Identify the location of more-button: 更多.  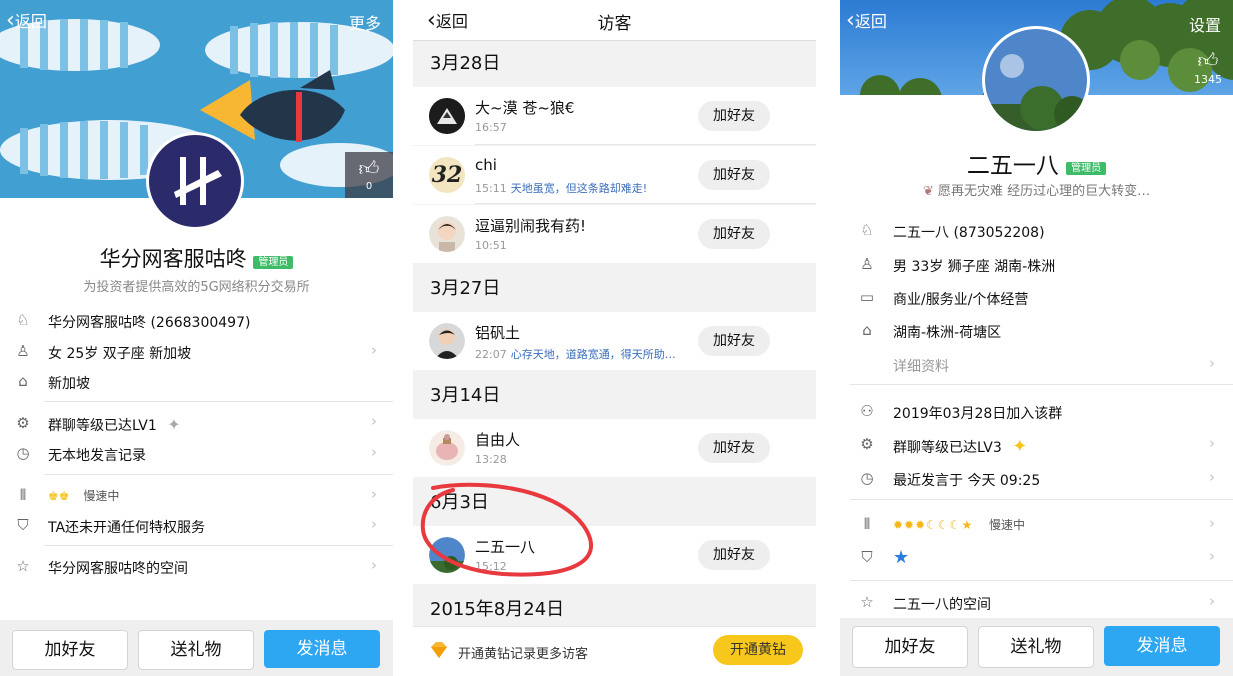
(365, 22).